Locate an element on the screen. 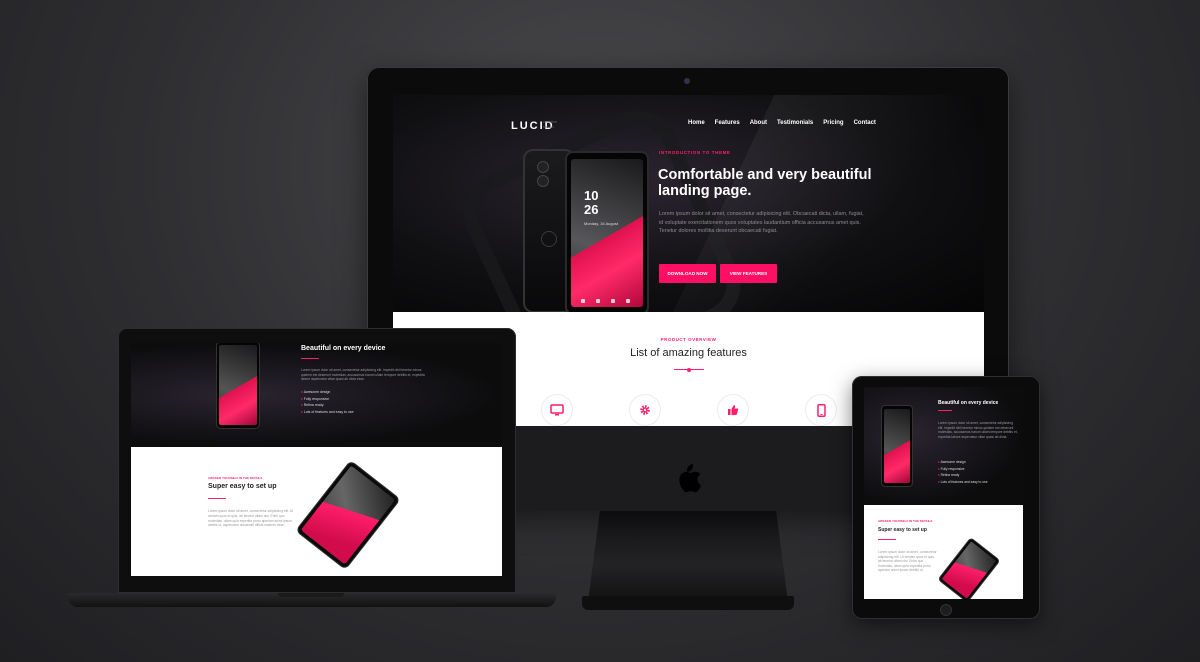  nav-testimonials: Testimonials is located at coordinates (795, 123).